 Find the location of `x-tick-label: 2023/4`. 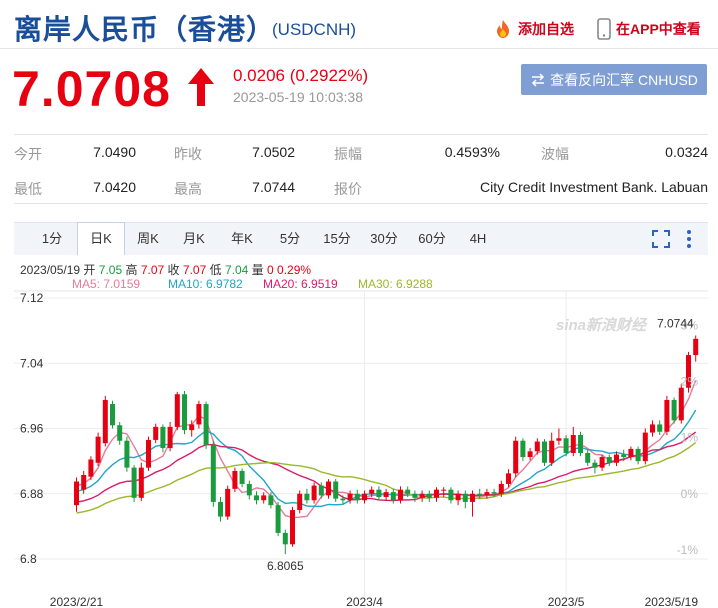

x-tick-label: 2023/4 is located at coordinates (364, 601).